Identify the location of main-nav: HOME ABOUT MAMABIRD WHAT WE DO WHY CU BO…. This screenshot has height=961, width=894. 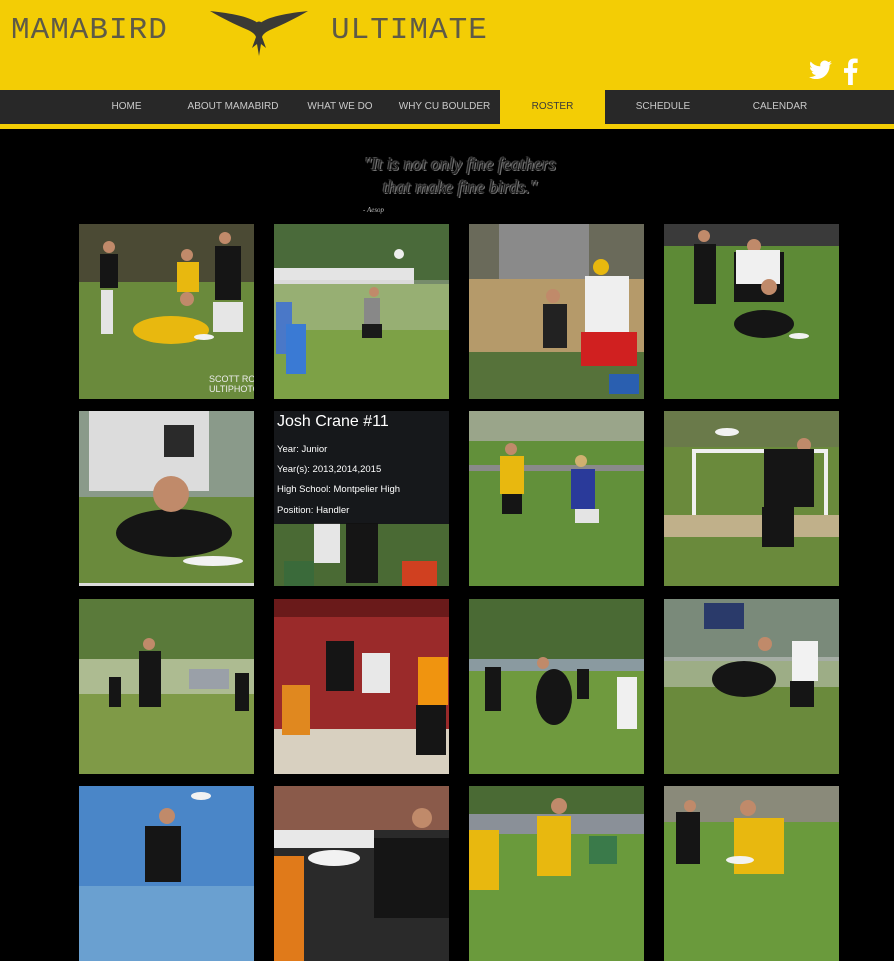
(447, 107).